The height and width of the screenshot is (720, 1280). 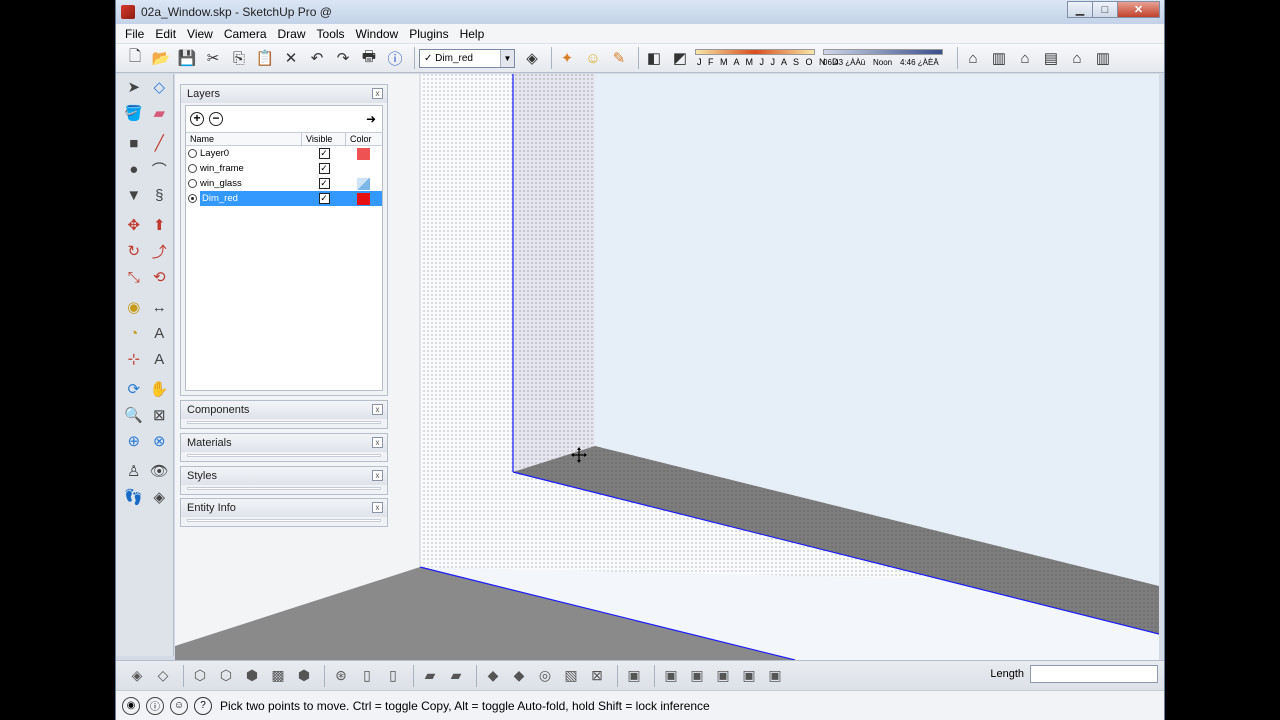 What do you see at coordinates (1051, 58) in the screenshot?
I see `right-view-icon: ▤` at bounding box center [1051, 58].